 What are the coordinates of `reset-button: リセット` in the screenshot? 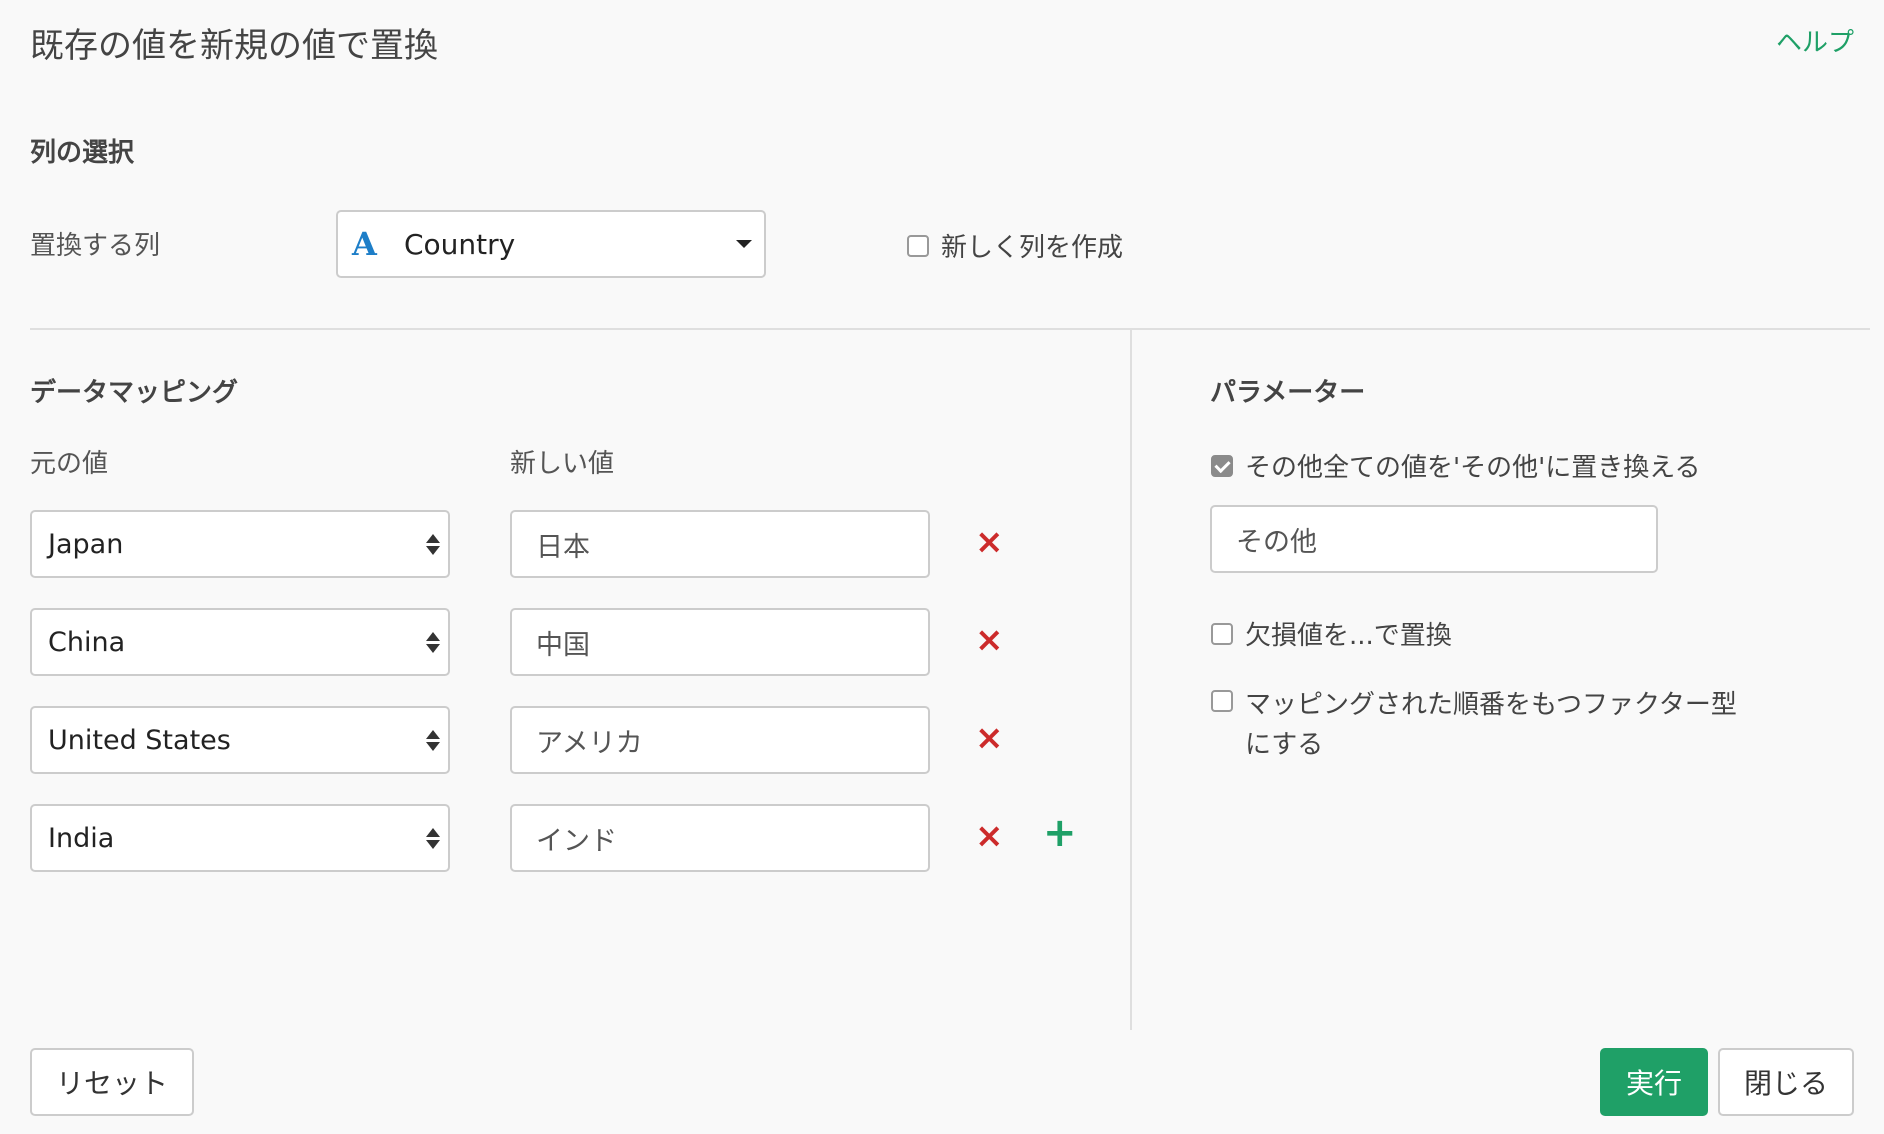 It's located at (112, 1082).